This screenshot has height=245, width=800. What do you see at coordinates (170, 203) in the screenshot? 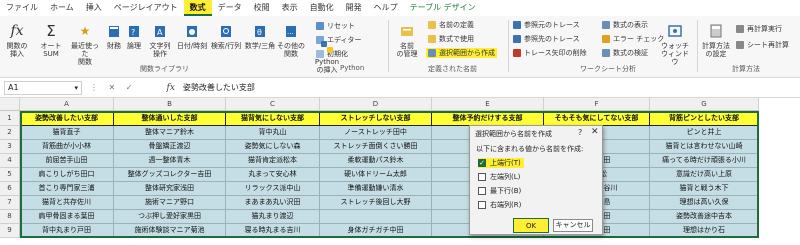
I see `table-cell: 施術マニア野口` at bounding box center [170, 203].